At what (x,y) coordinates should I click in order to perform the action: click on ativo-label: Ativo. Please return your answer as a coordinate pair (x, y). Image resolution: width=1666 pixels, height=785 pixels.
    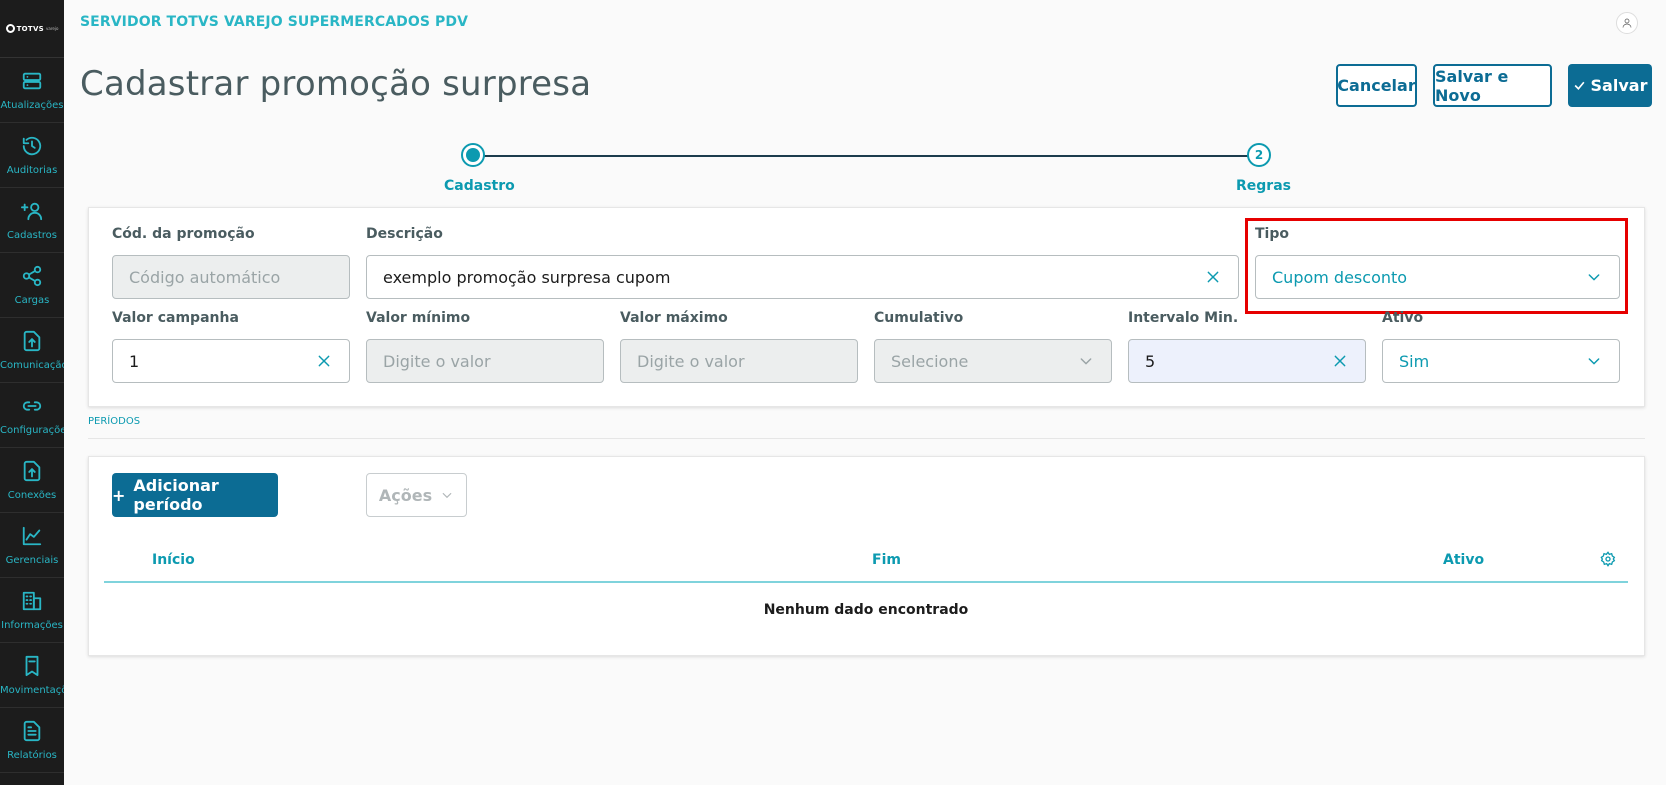
    Looking at the image, I should click on (1403, 318).